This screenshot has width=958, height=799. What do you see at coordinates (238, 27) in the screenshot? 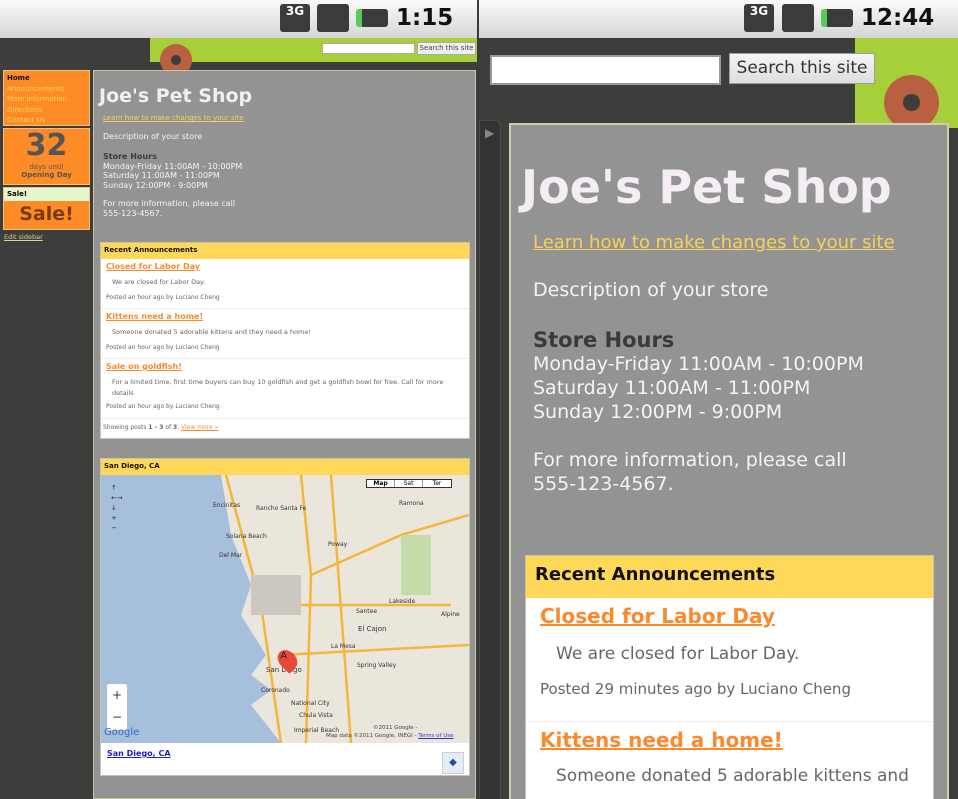
I see `status-bar: 3G 1:15 PM` at bounding box center [238, 27].